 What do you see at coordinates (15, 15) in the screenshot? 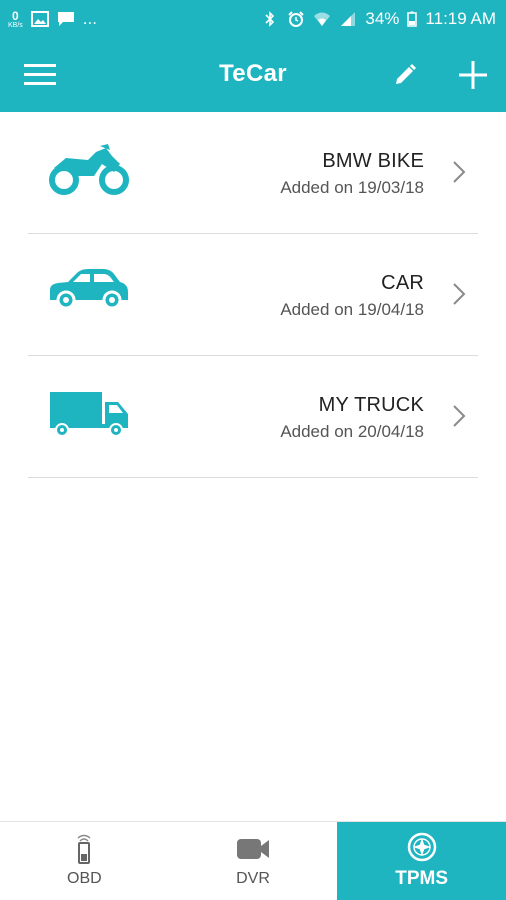
I see `network-speed-value: 0` at bounding box center [15, 15].